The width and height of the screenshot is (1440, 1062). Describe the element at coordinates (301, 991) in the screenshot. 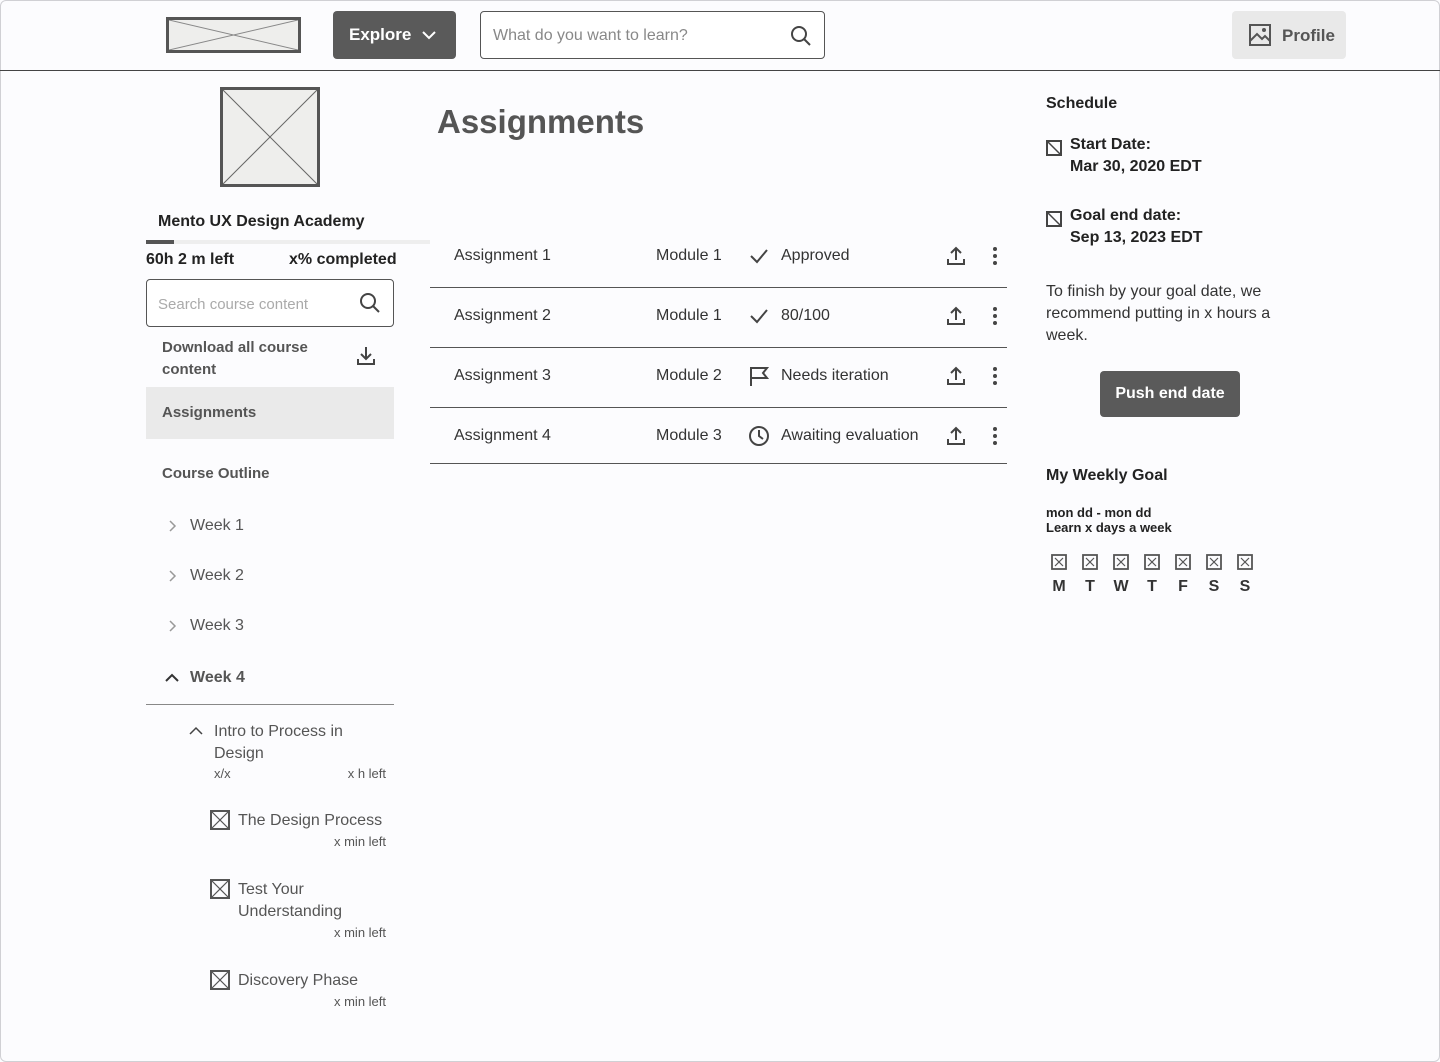

I see `sub-item-discovery-phase: Discovery Phase x min left` at that location.